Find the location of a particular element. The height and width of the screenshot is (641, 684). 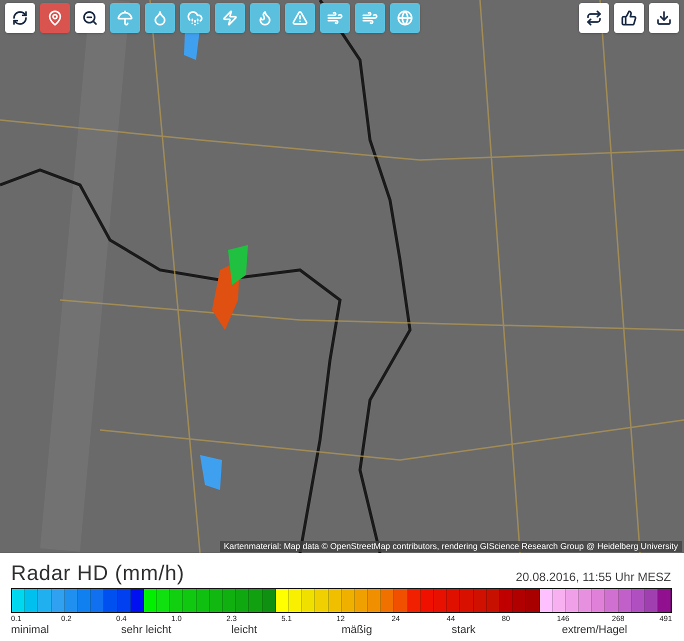

map-attribution: Kartenmaterial: Map data © OpenStreetMap contributors, rendering GIScience Research Group @ Heidelberg University is located at coordinates (451, 546).